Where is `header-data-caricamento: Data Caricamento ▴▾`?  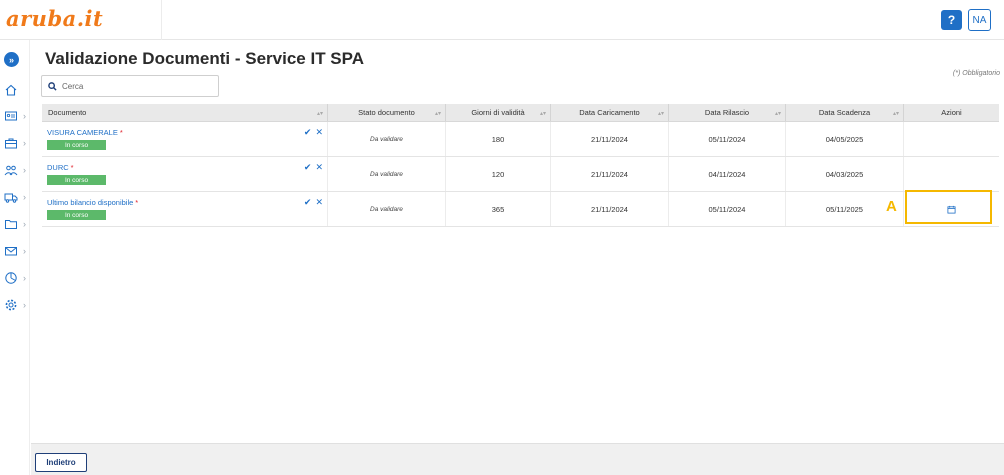 header-data-caricamento: Data Caricamento ▴▾ is located at coordinates (610, 112).